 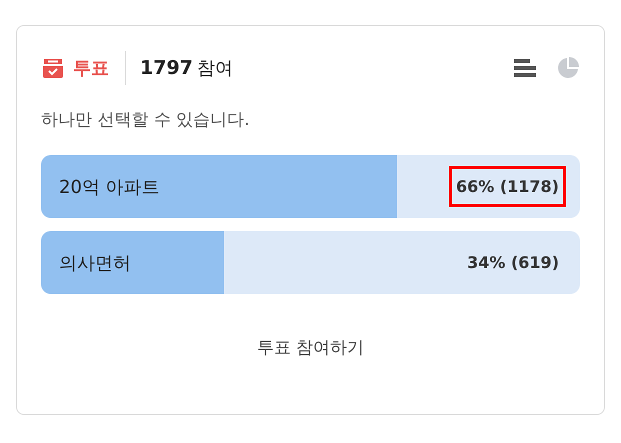 I want to click on option-bar: 의사면허 34% (619), so click(x=310, y=262).